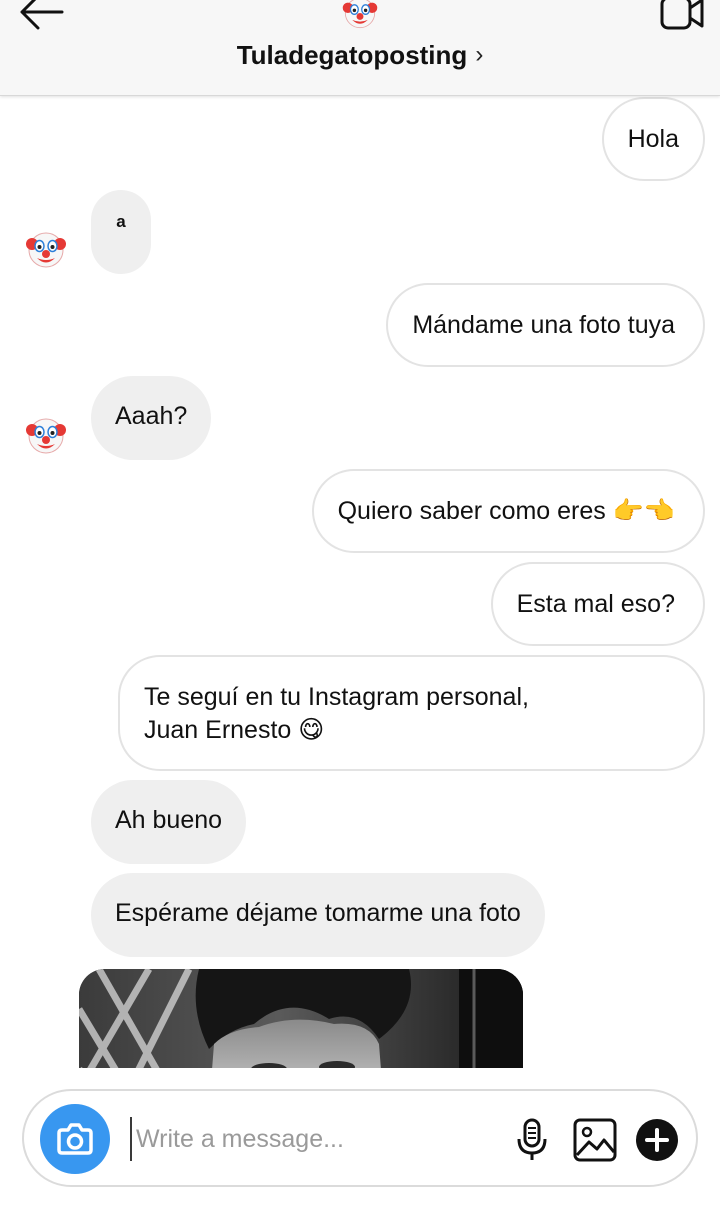 Image resolution: width=720 pixels, height=1208 pixels. I want to click on message-bubble-outgoing: Hola, so click(653, 139).